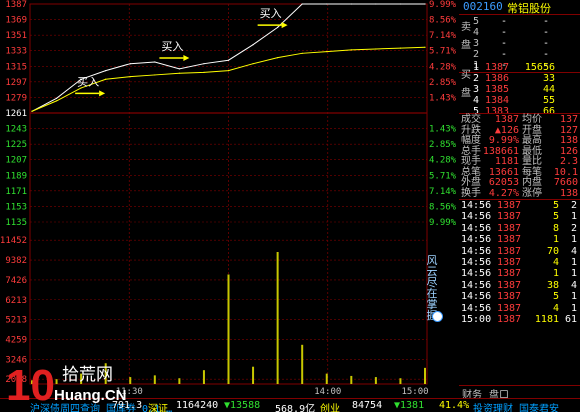  I want to click on volume-axis-label: 11452, so click(13, 241).